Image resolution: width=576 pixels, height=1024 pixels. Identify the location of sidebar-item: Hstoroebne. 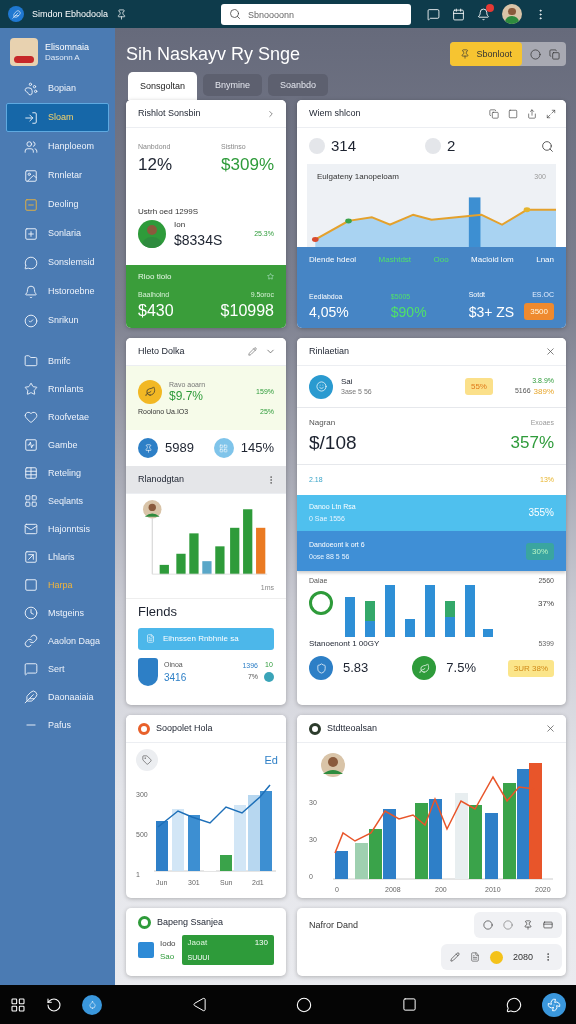
(57, 291).